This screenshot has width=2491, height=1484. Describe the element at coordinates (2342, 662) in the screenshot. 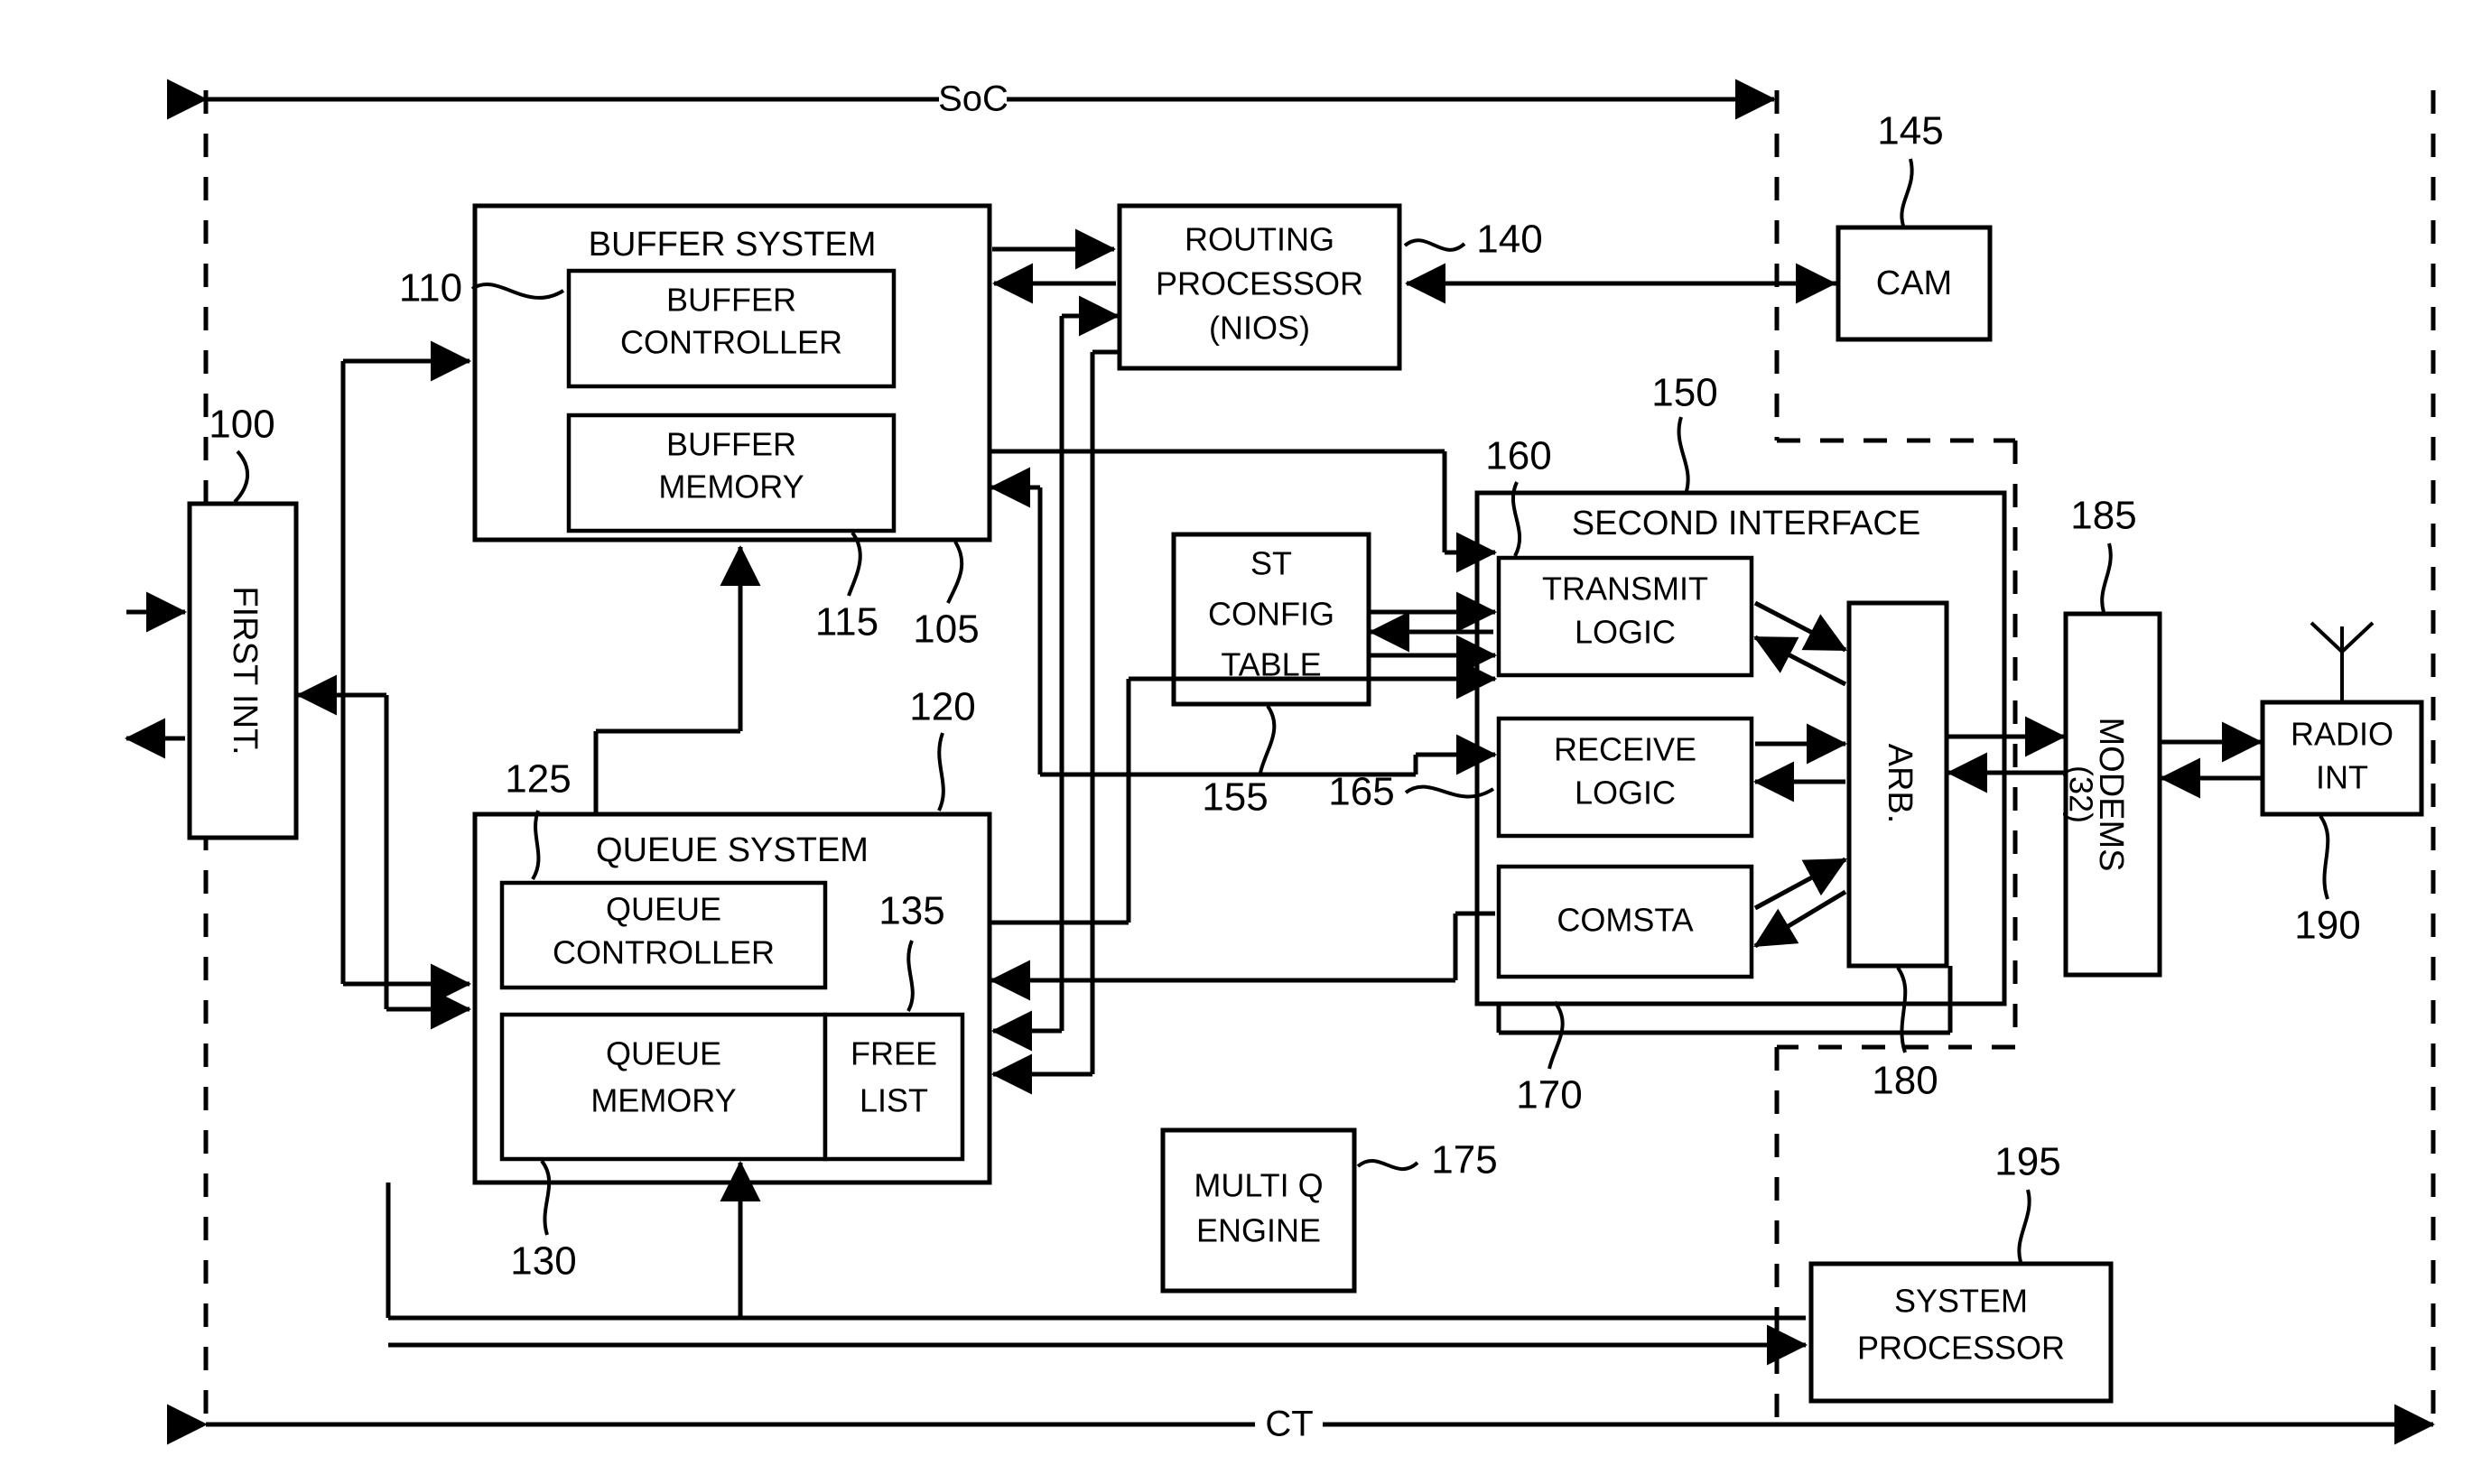

I see `antenna-icon` at that location.